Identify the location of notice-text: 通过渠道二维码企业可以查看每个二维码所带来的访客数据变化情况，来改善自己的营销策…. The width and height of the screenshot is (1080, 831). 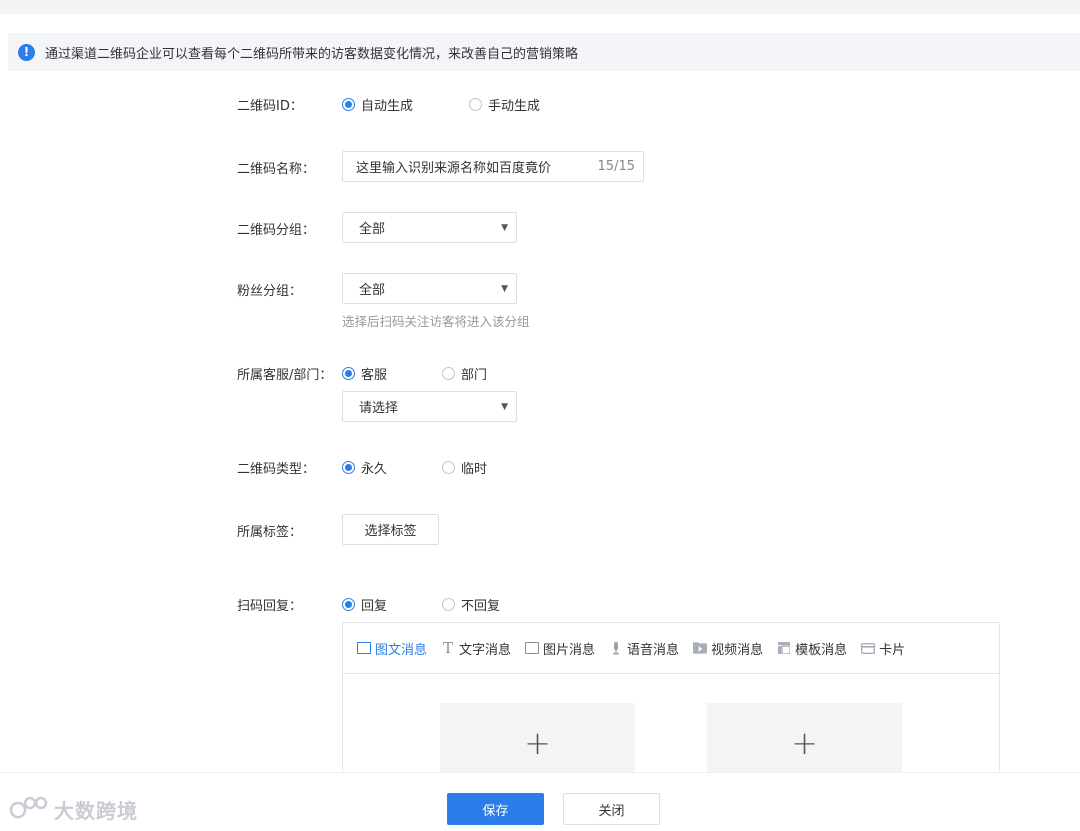
(312, 54).